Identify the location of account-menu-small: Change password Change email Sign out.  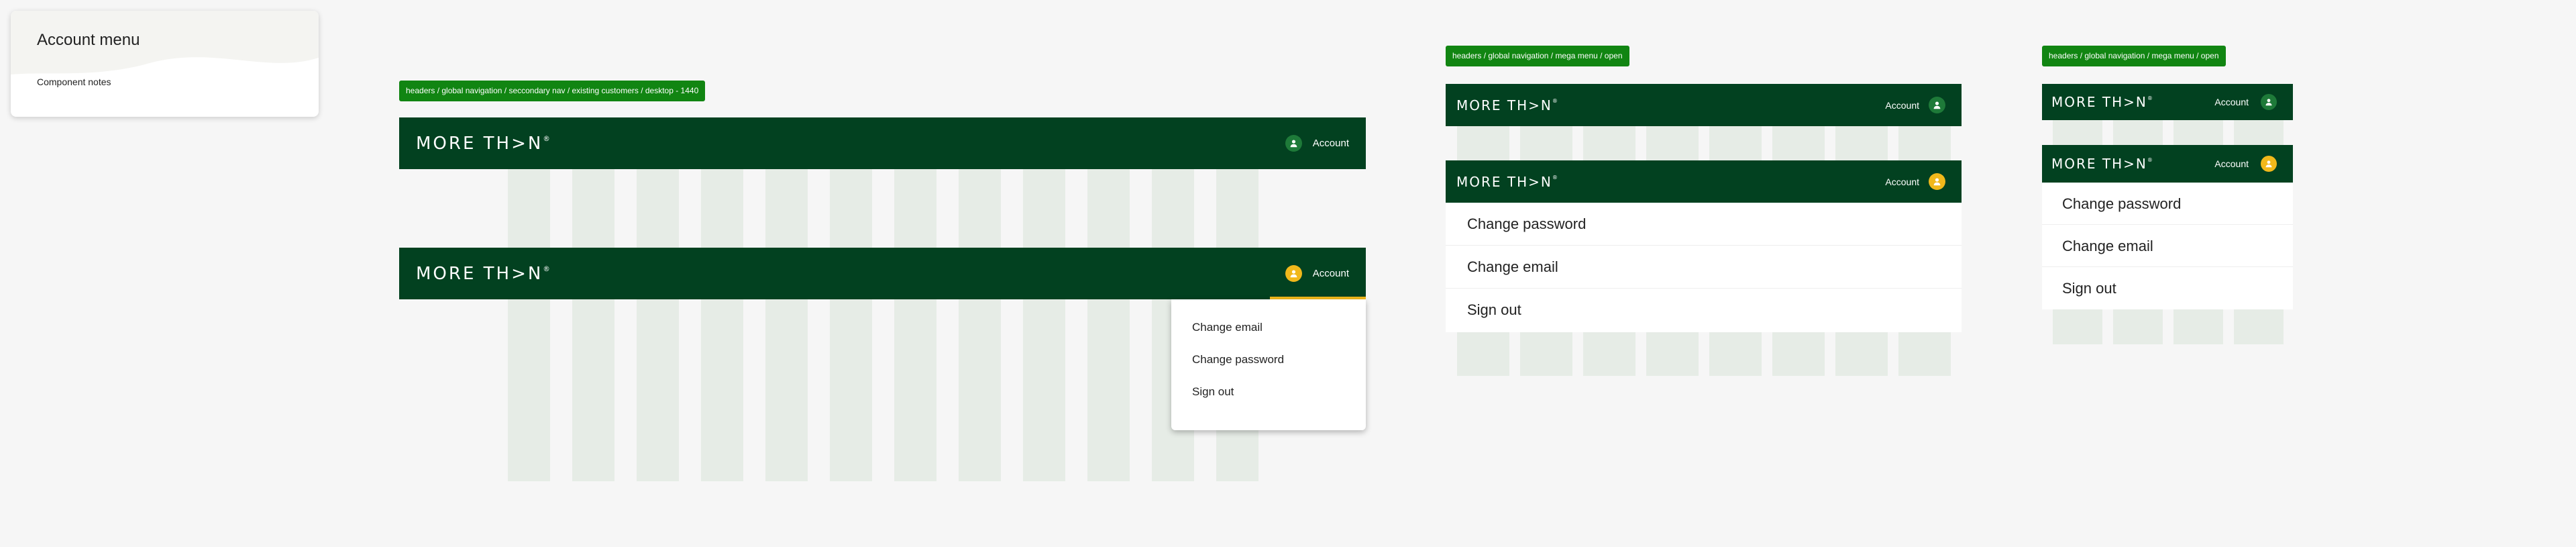
(2167, 246).